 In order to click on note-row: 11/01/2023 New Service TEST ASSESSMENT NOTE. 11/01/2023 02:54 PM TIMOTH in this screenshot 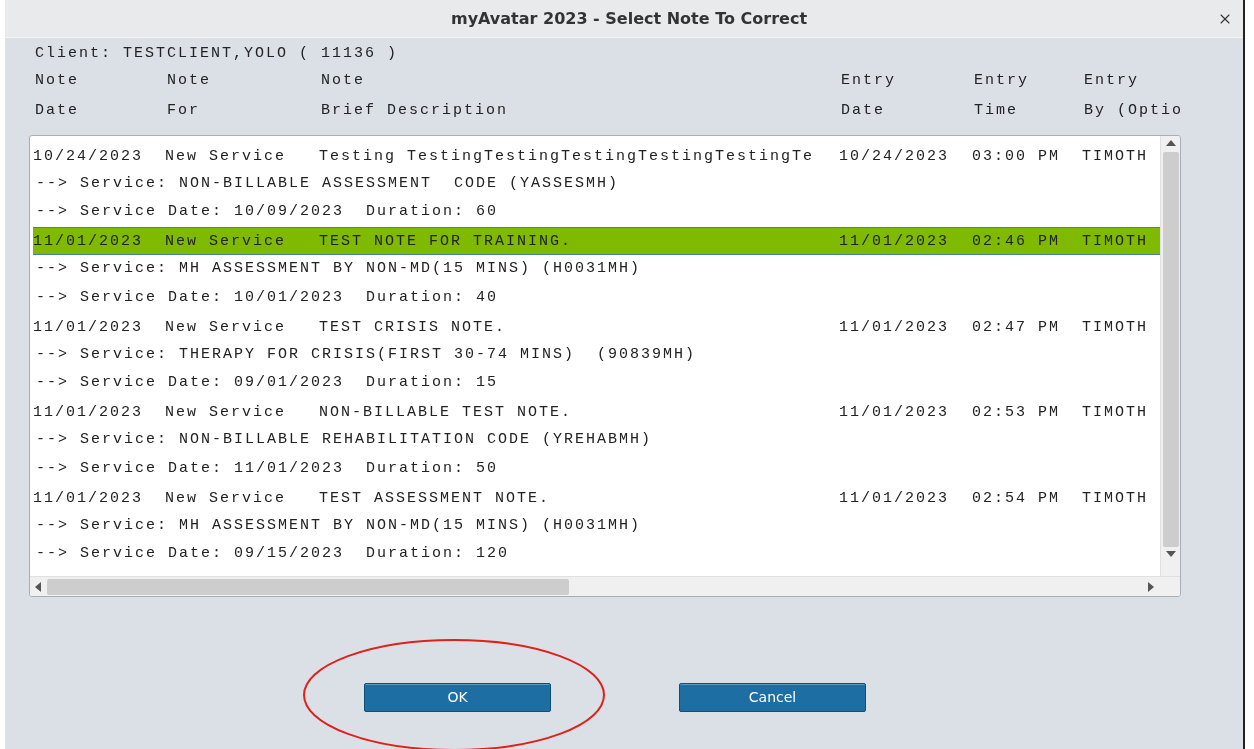, I will do `click(596, 497)`.